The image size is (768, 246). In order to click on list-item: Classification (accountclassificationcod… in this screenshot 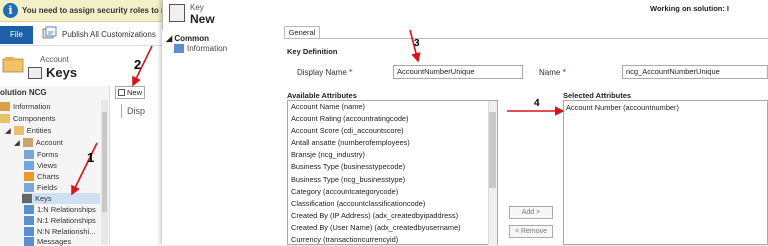, I will do `click(392, 204)`.